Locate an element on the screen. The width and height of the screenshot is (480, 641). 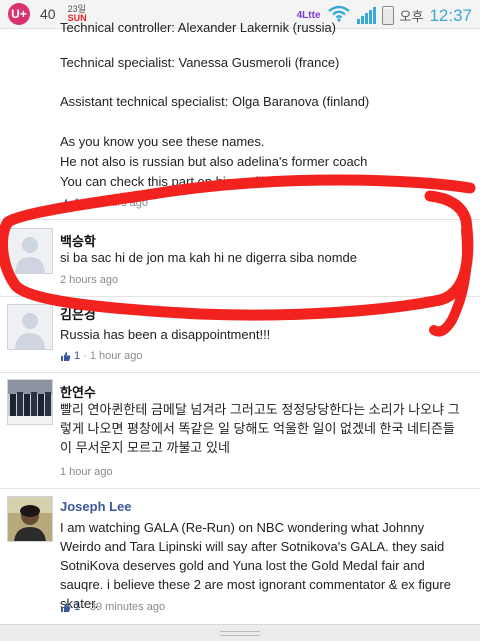
comment-time: · 39 minutes ago is located at coordinates (124, 607).